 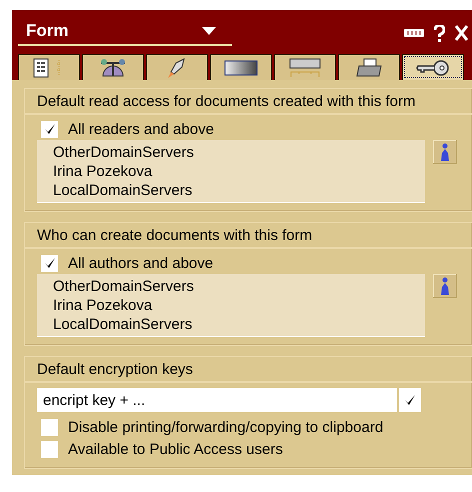 What do you see at coordinates (174, 235) in the screenshot?
I see `section-title: Who can create documents with this form` at bounding box center [174, 235].